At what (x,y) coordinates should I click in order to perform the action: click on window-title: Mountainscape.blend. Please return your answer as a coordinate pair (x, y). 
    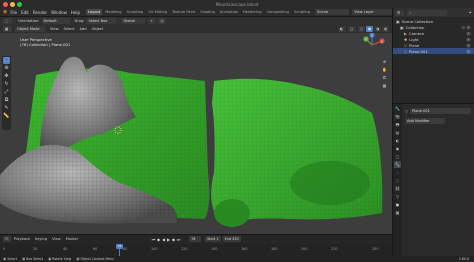
    Looking at the image, I should click on (237, 4).